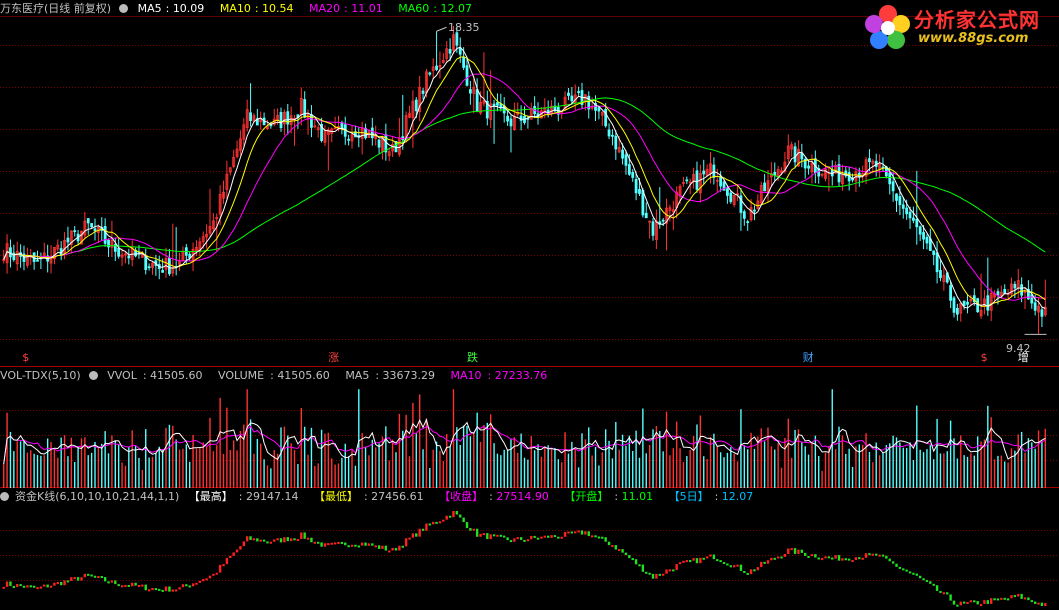  I want to click on event-marker: 财, so click(808, 358).